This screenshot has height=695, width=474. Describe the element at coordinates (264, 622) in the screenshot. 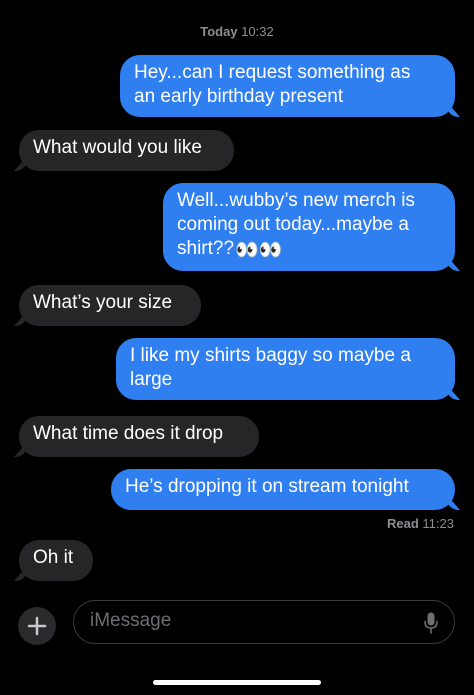

I see `message-input: iMessage` at that location.